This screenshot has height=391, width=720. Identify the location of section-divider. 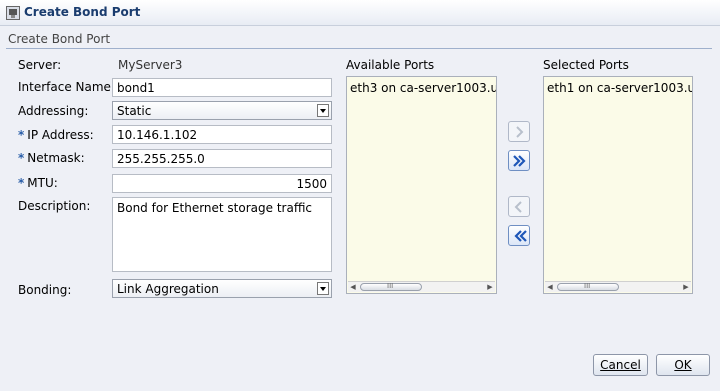
(359, 48).